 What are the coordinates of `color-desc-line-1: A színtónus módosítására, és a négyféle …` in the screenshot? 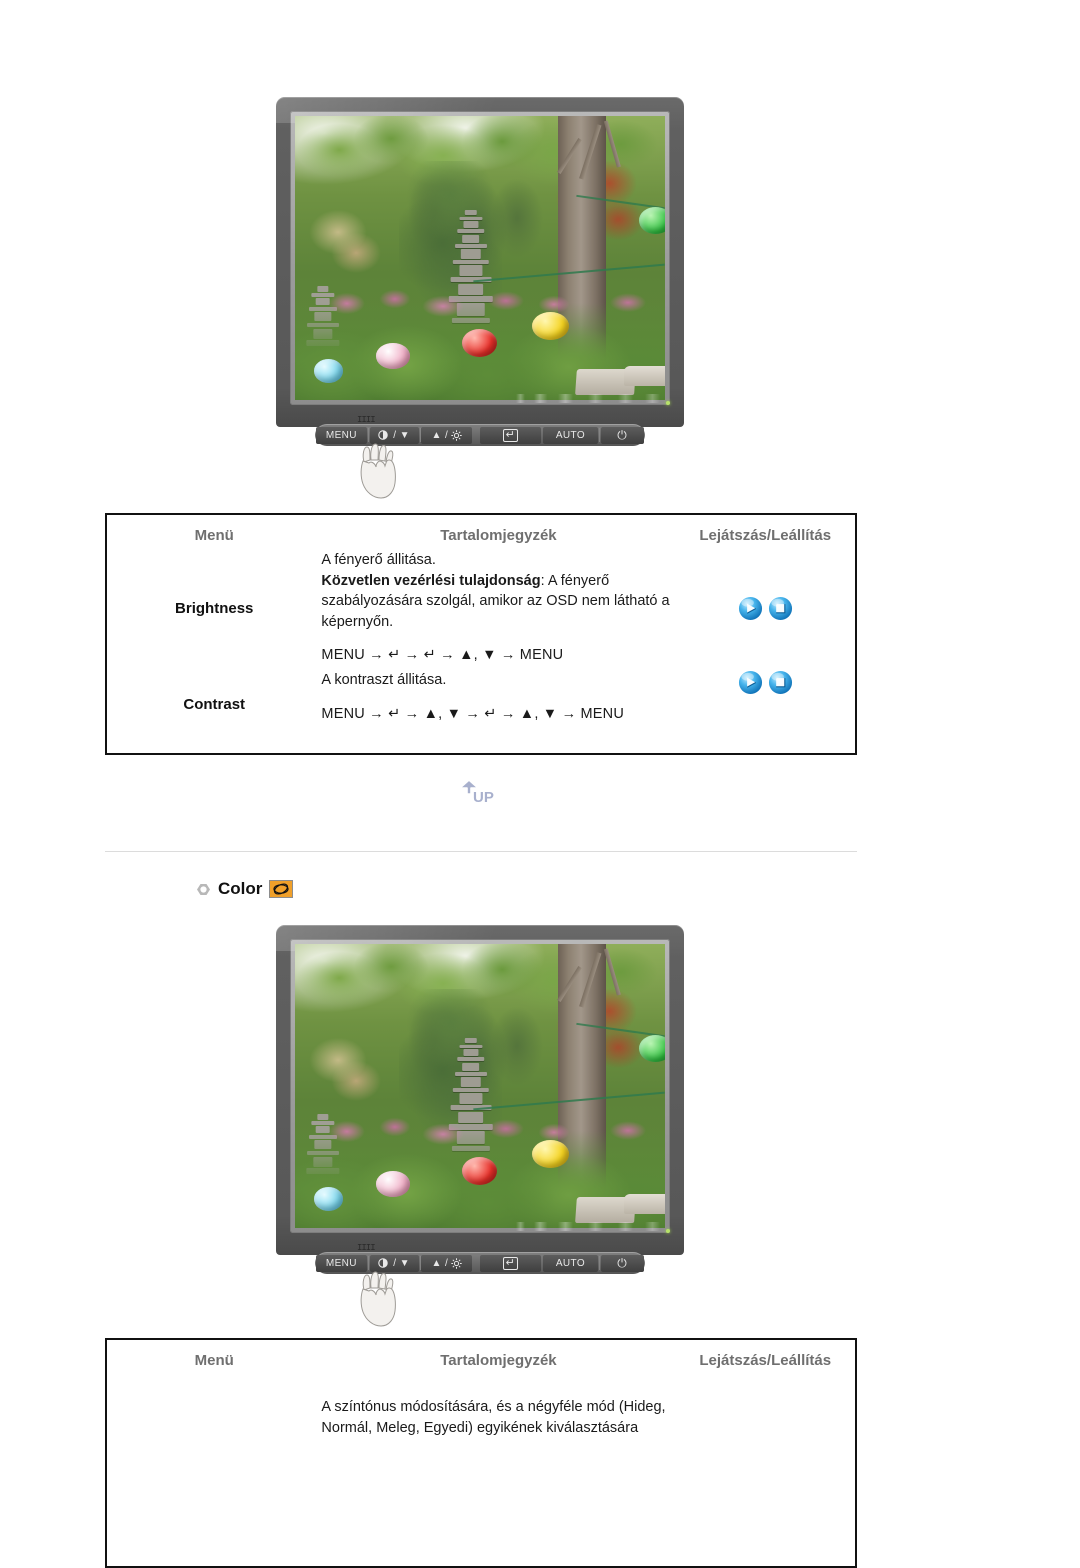 It's located at (493, 1407).